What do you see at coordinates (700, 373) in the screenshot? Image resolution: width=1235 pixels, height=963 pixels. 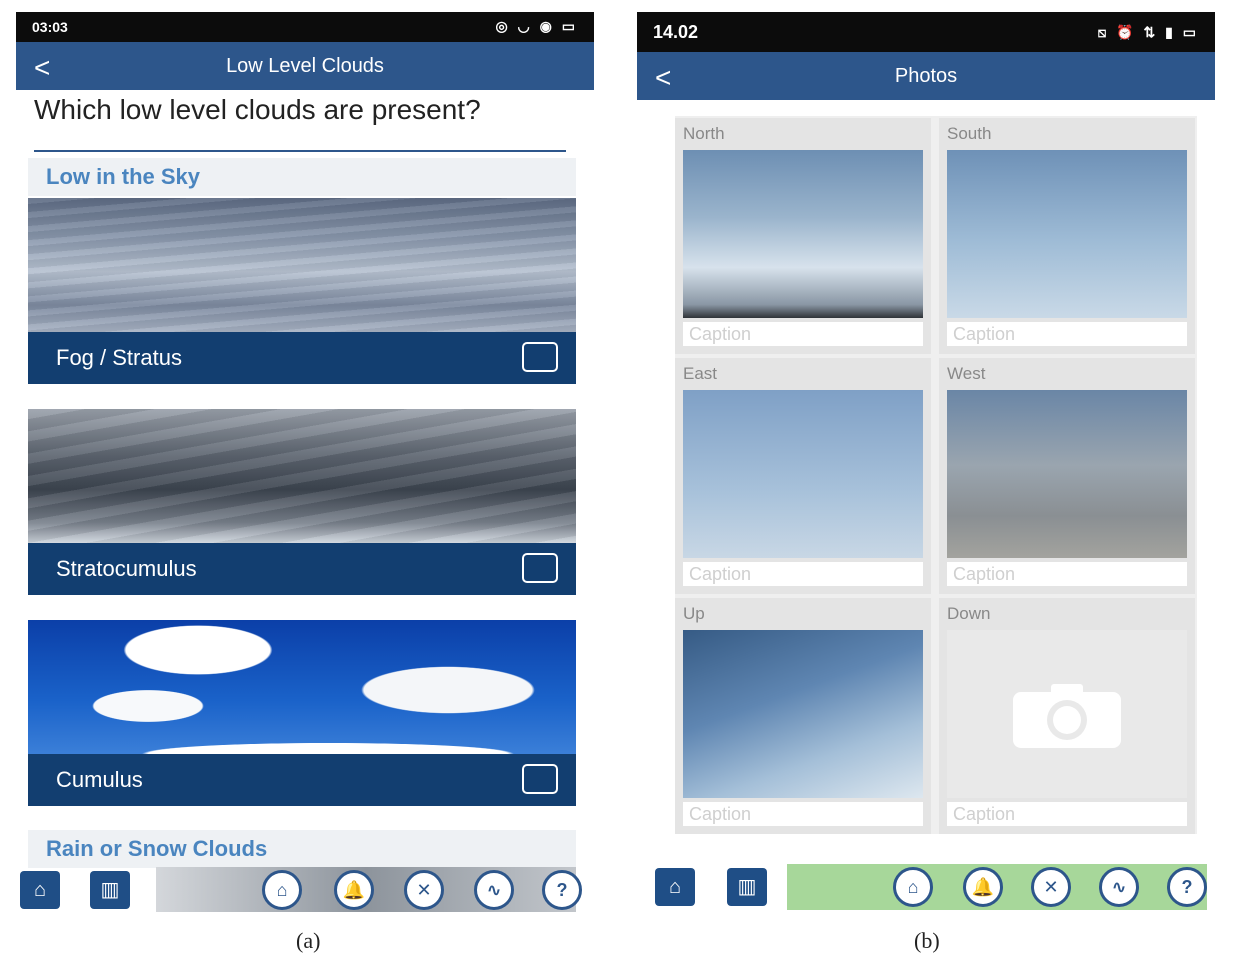 I see `direction-label: East` at bounding box center [700, 373].